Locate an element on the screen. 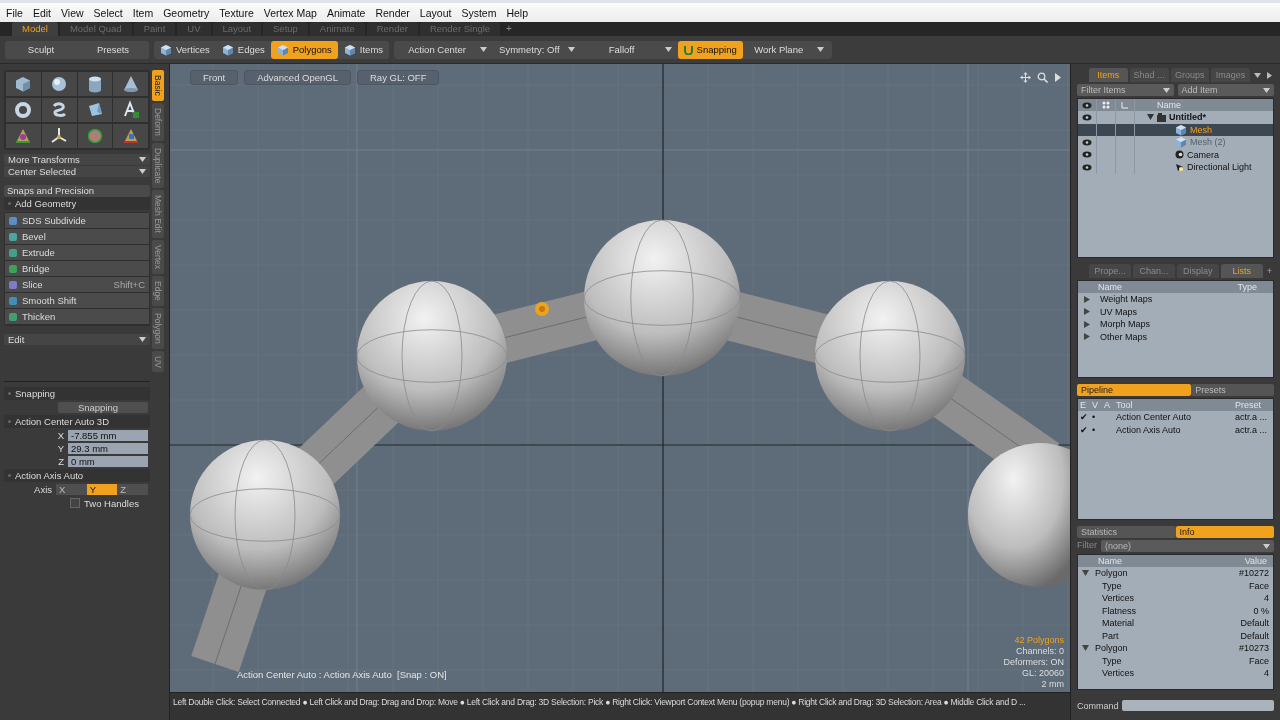 This screenshot has height=720, width=1280. snapping-toggle: Snapping is located at coordinates (710, 49).